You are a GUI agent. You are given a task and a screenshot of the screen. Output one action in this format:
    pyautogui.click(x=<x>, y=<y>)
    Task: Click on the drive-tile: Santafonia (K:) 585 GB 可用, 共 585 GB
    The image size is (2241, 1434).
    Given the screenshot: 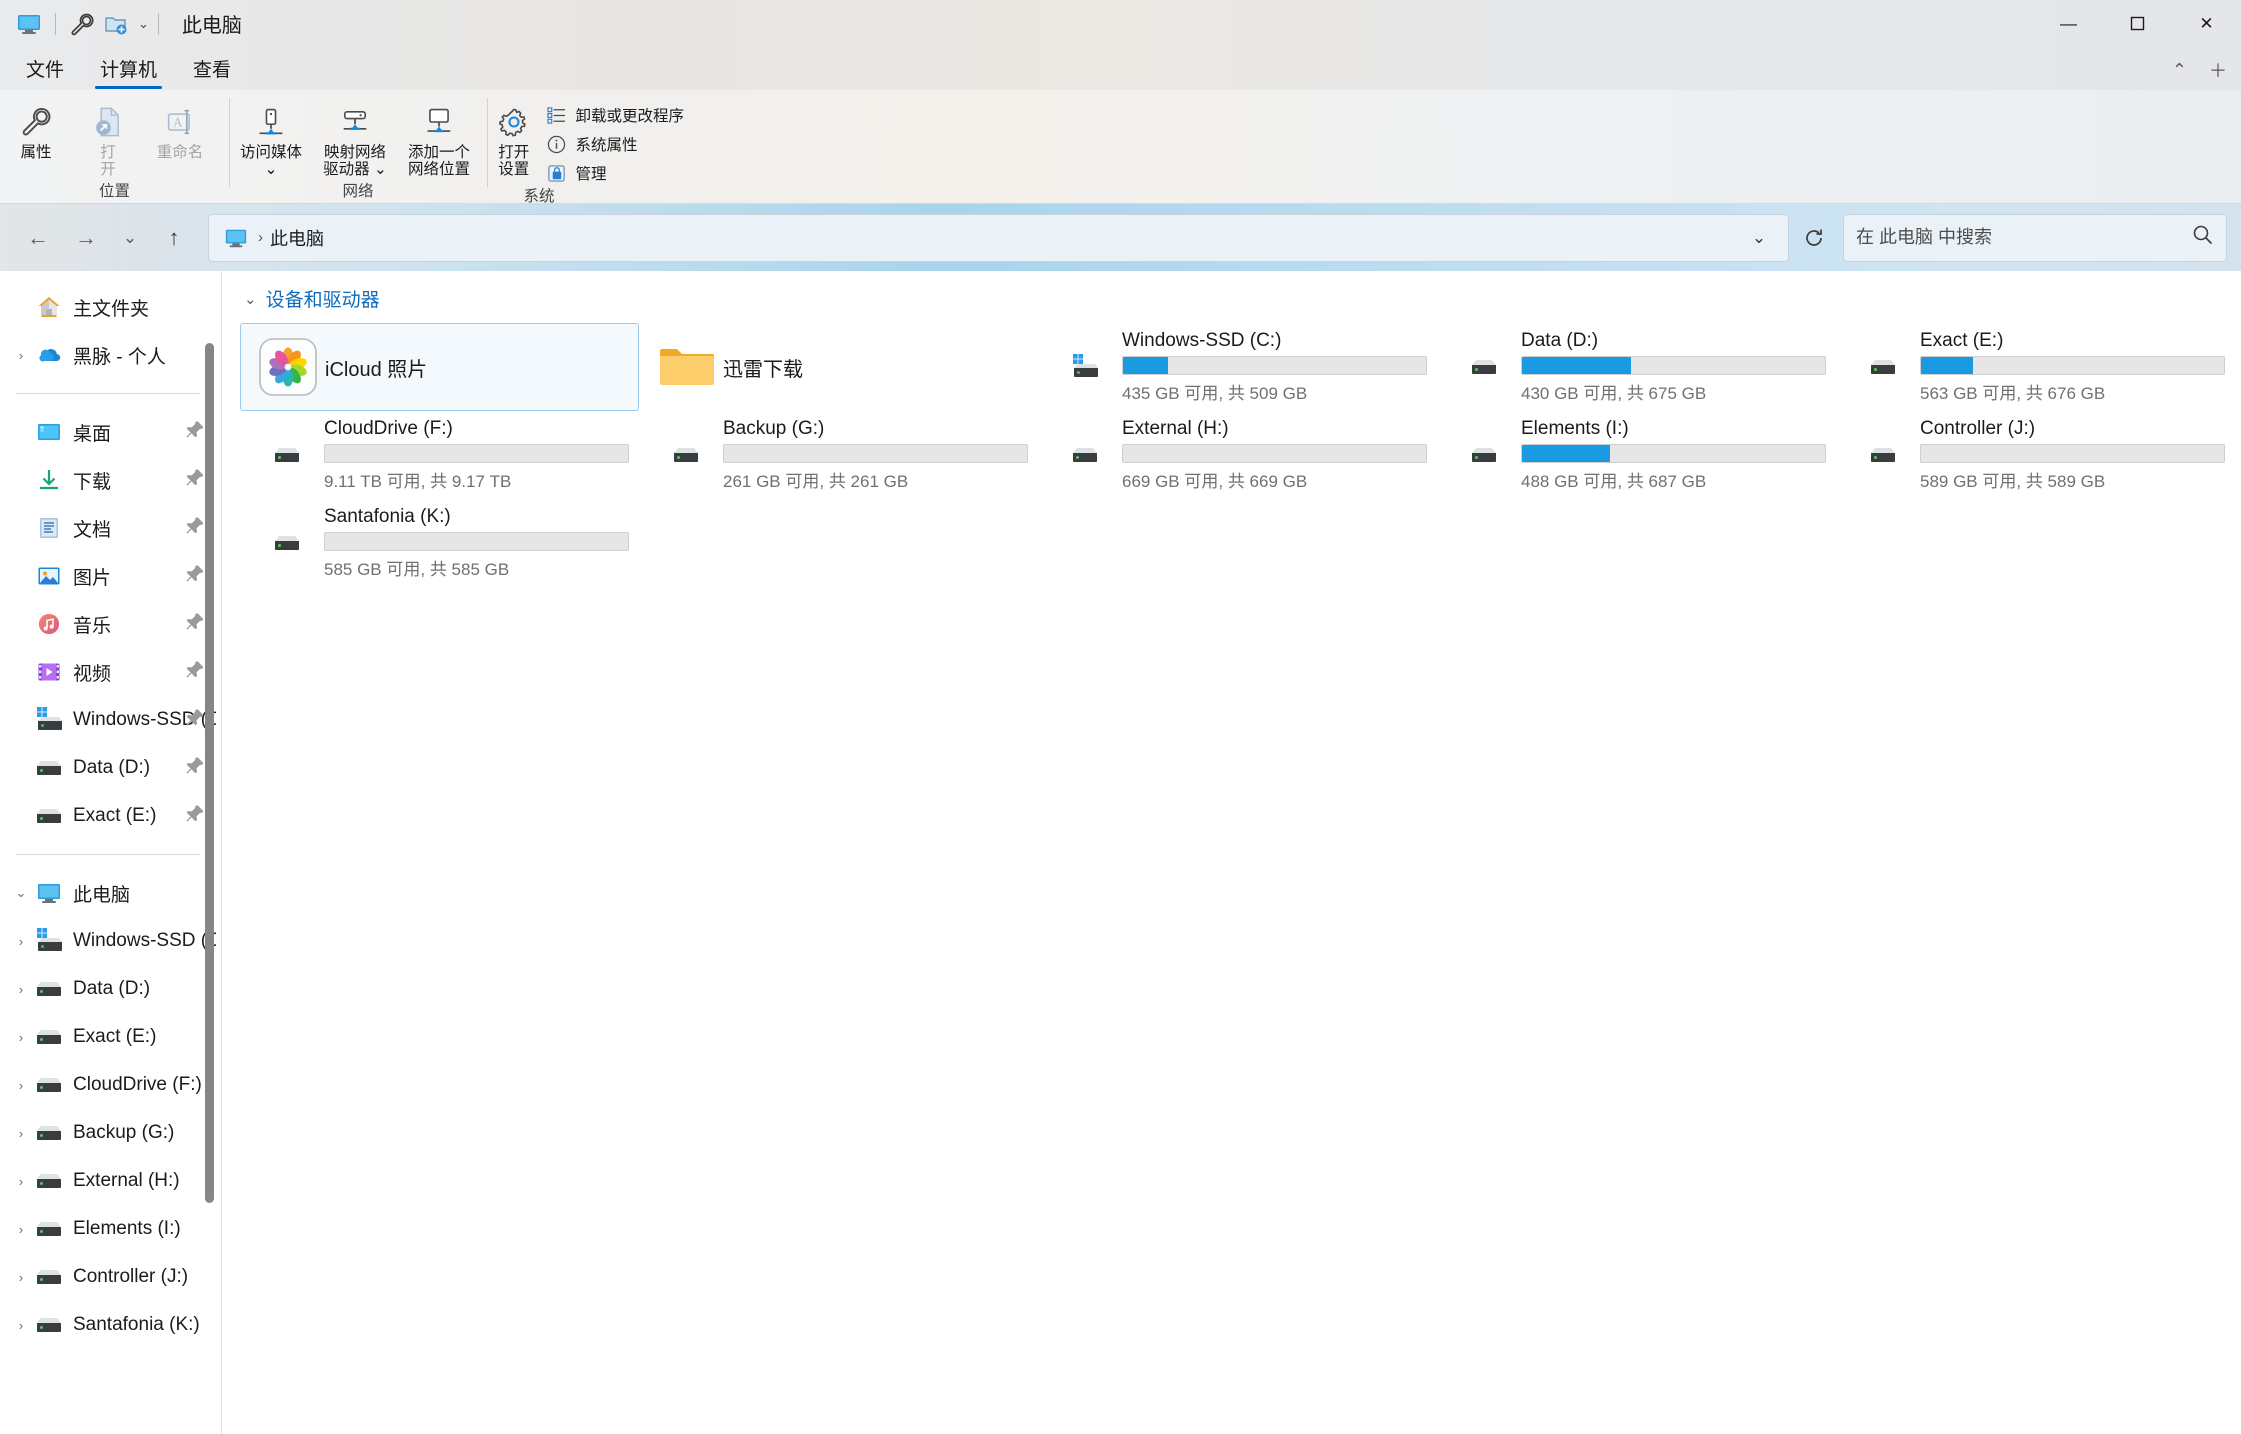 What is the action you would take?
    pyautogui.click(x=439, y=543)
    